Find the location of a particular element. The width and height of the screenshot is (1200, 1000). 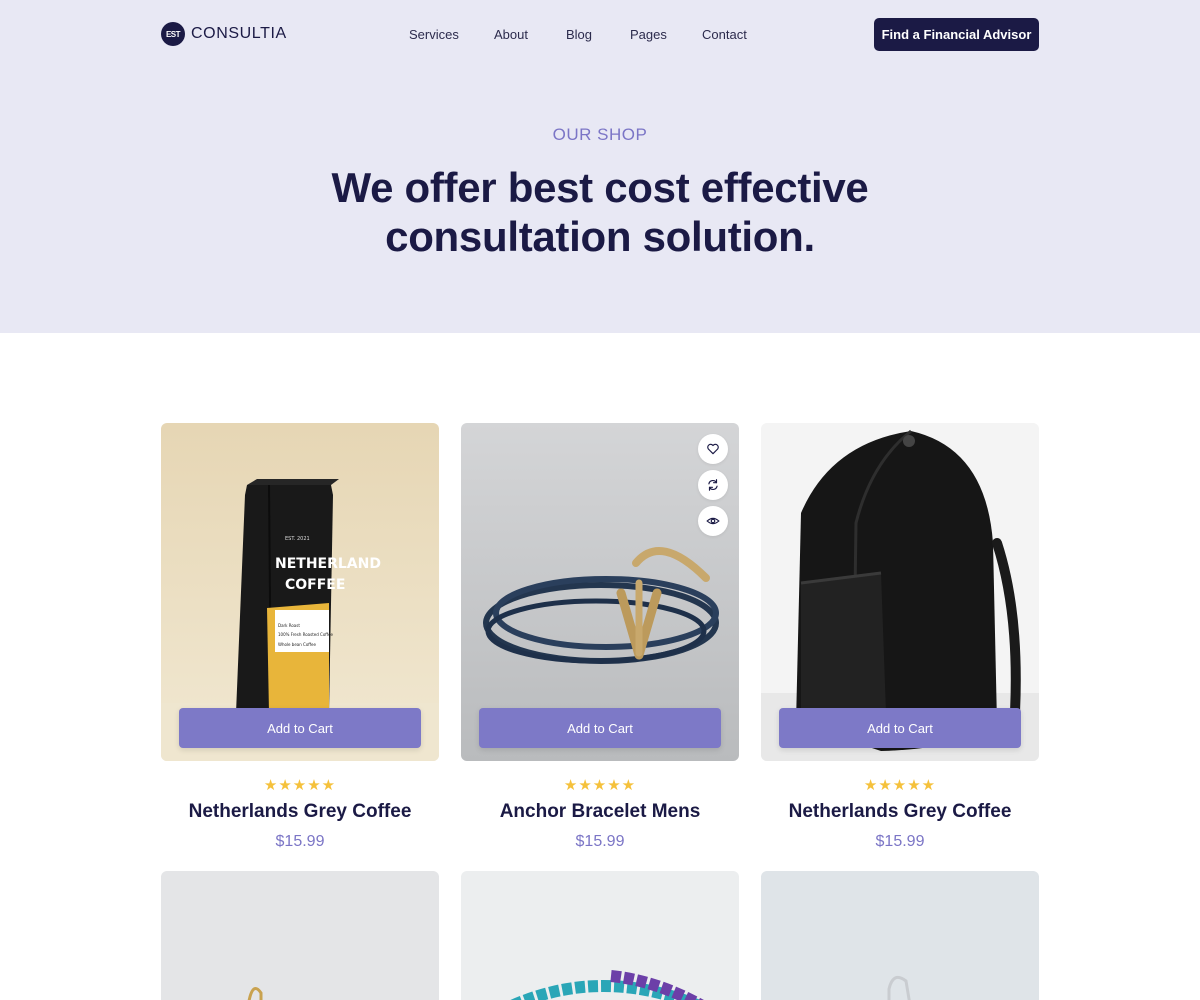

bag-label-1: Dark Roast is located at coordinates (289, 625).